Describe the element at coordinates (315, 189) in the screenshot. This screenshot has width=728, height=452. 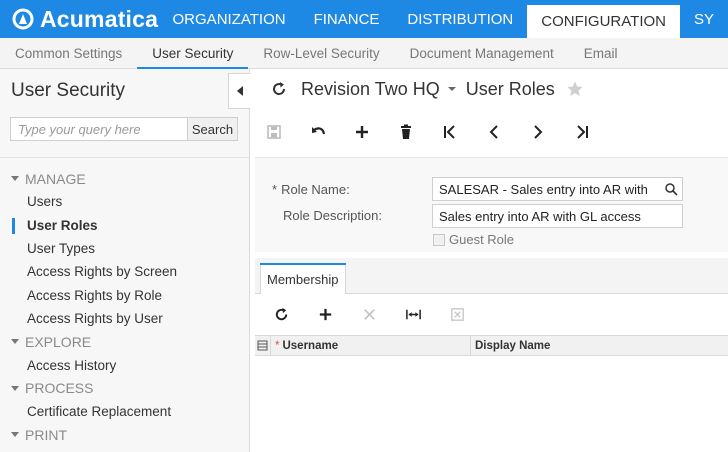
I see `role-name-label-text: Role Name:` at that location.